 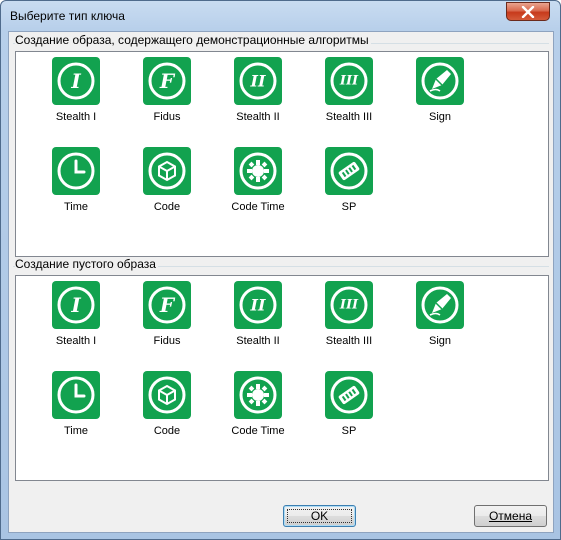 I want to click on cancel-button-label: Отмена, so click(x=510, y=516).